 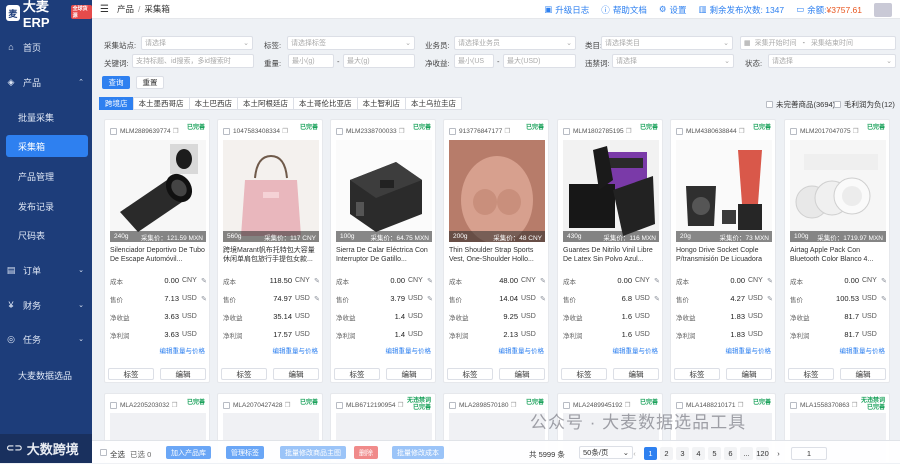 I want to click on date-range-picker: ▦ 采集开始时间 - 采集结束时间, so click(x=818, y=43).